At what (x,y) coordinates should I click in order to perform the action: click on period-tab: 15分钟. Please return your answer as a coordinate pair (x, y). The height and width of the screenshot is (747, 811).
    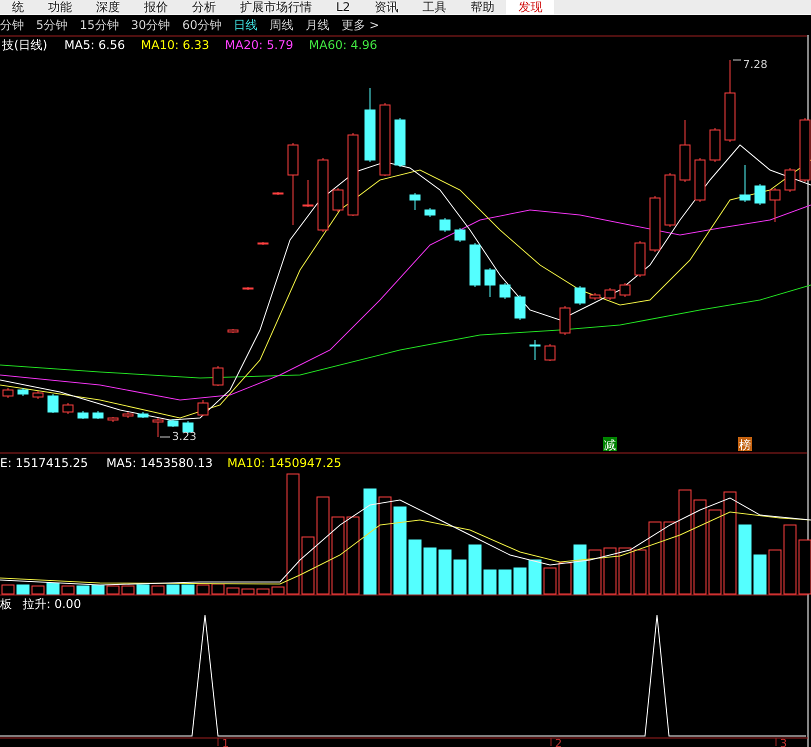
    Looking at the image, I should click on (99, 25).